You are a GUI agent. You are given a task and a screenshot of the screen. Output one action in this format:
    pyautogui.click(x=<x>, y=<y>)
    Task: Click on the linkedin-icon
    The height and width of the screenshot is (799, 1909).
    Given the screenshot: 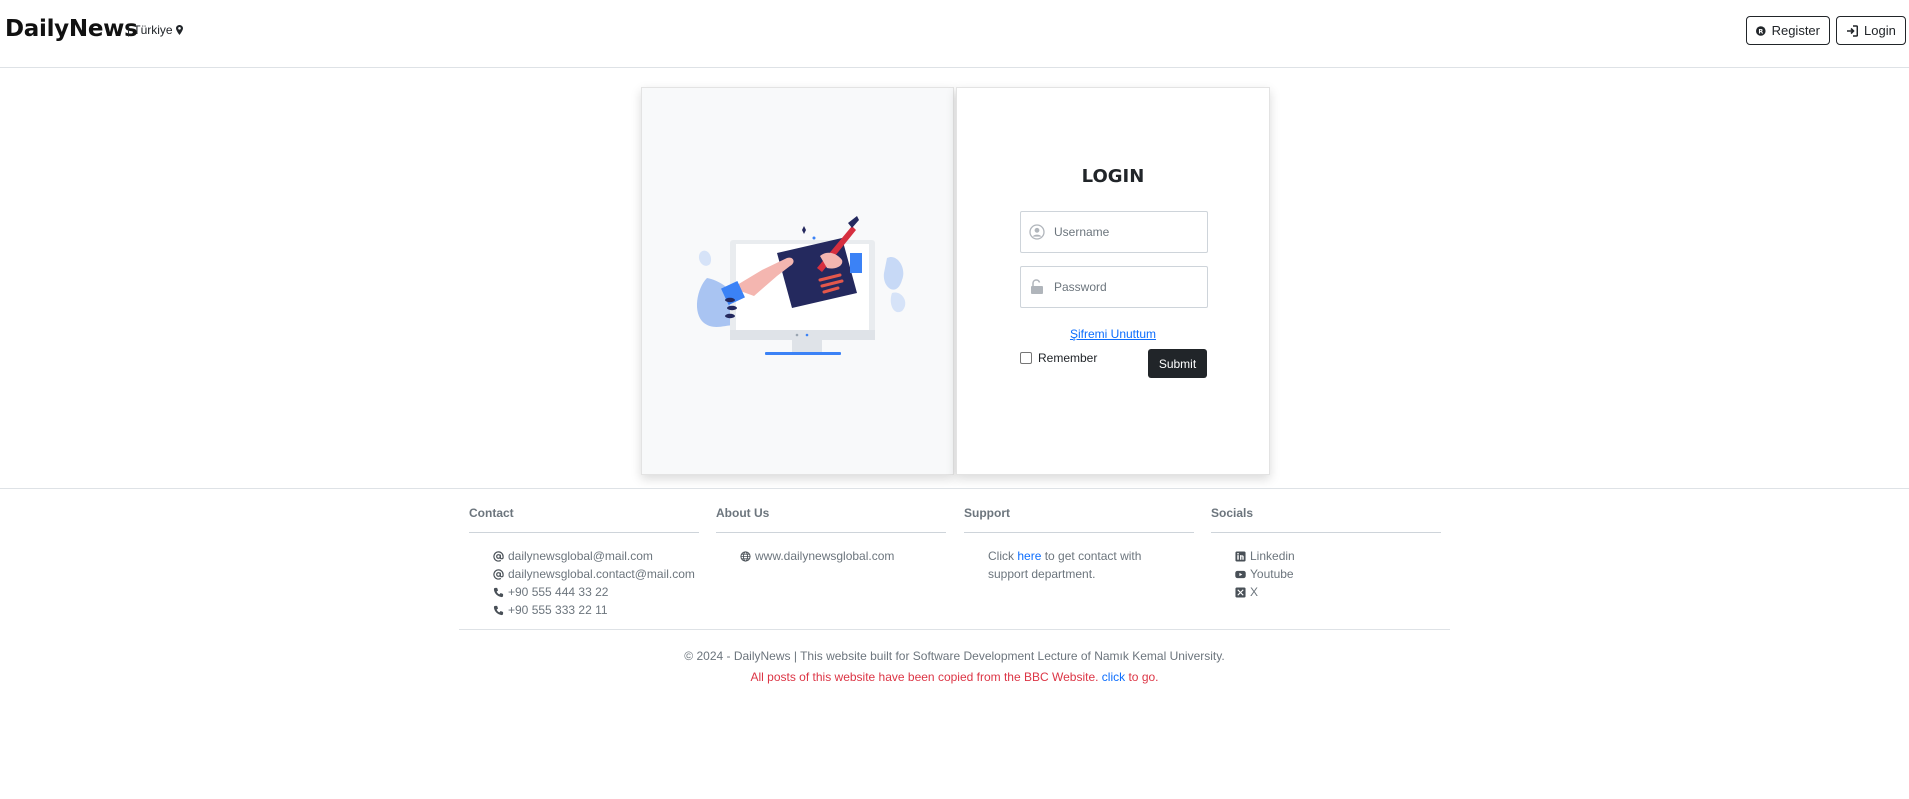 What is the action you would take?
    pyautogui.click(x=1240, y=556)
    